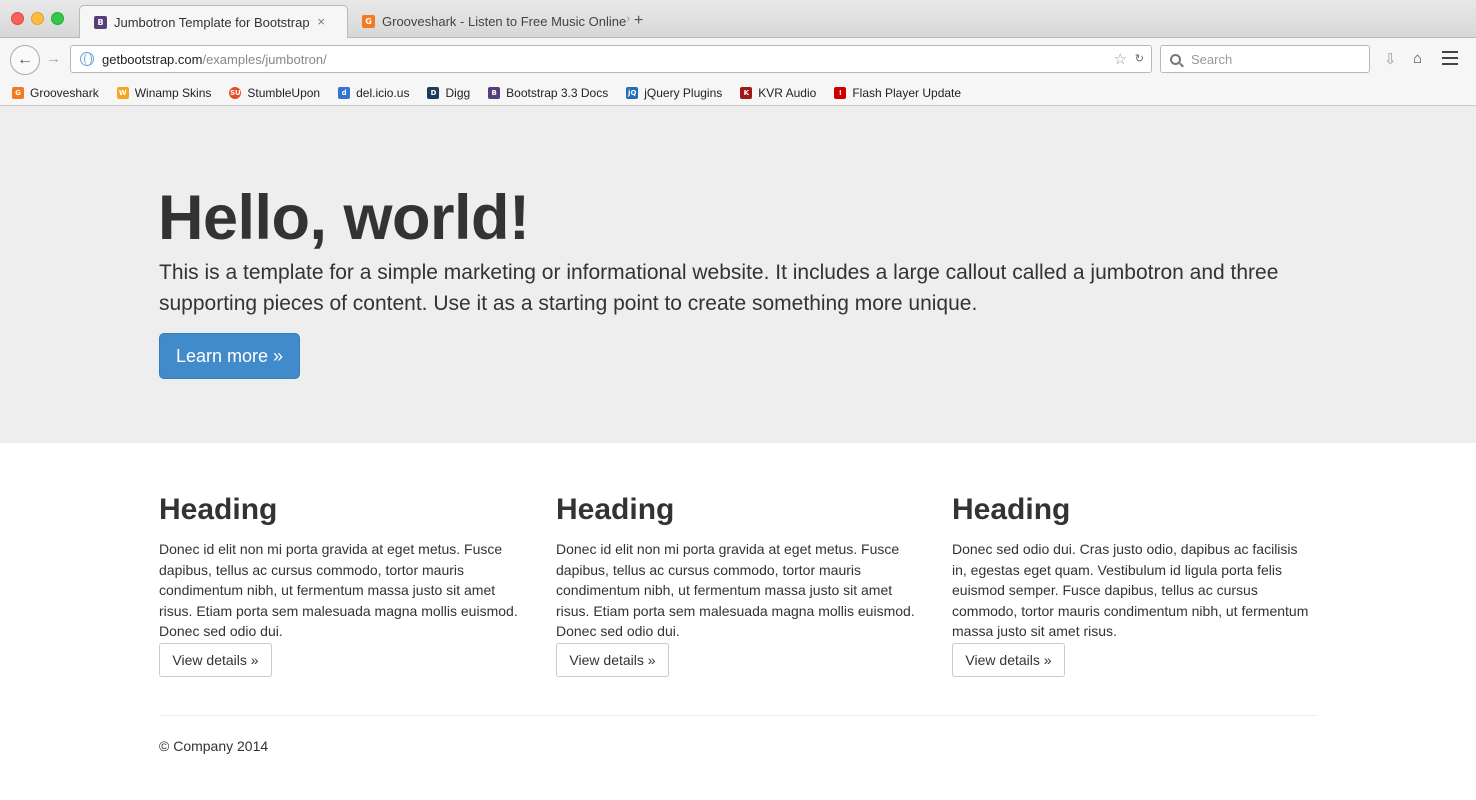 Image resolution: width=1476 pixels, height=800 pixels. I want to click on winamp-favicon-icon: W, so click(122, 92).